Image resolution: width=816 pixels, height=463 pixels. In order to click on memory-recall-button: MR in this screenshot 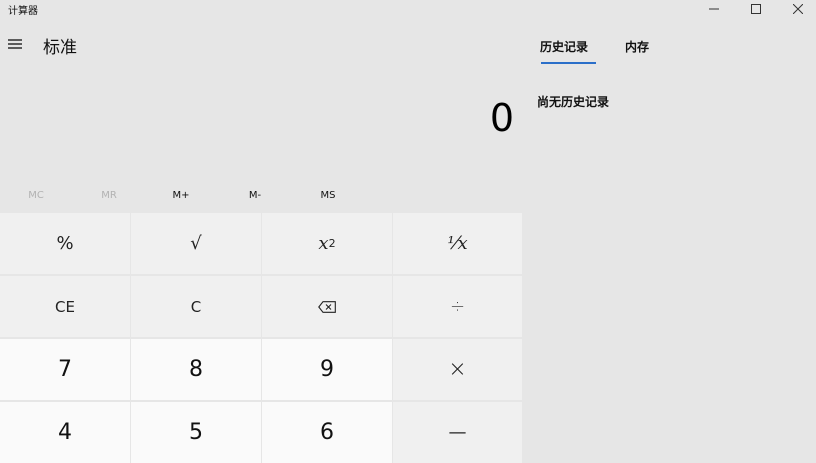, I will do `click(109, 195)`.